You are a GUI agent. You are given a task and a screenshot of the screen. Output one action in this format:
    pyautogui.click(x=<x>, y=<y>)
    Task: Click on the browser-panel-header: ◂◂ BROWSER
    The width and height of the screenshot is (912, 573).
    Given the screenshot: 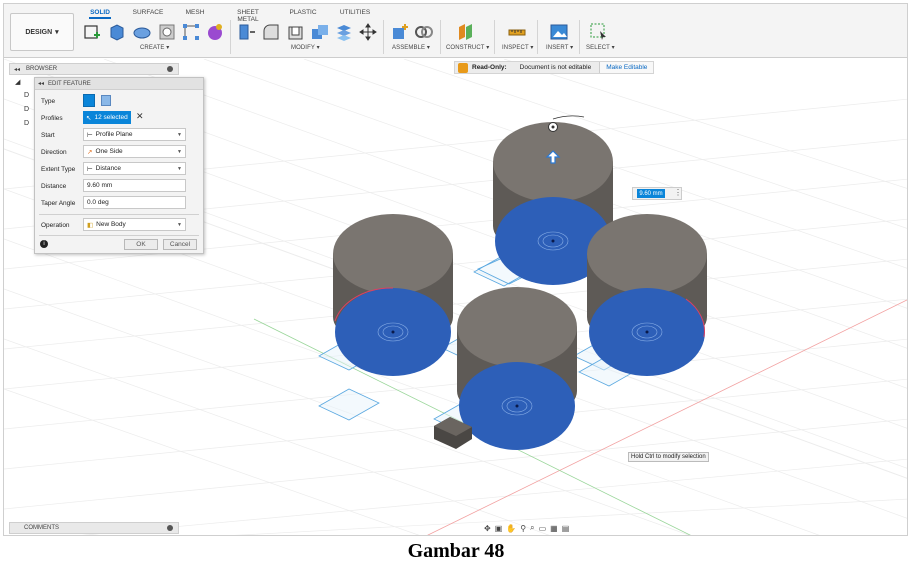 What is the action you would take?
    pyautogui.click(x=94, y=69)
    